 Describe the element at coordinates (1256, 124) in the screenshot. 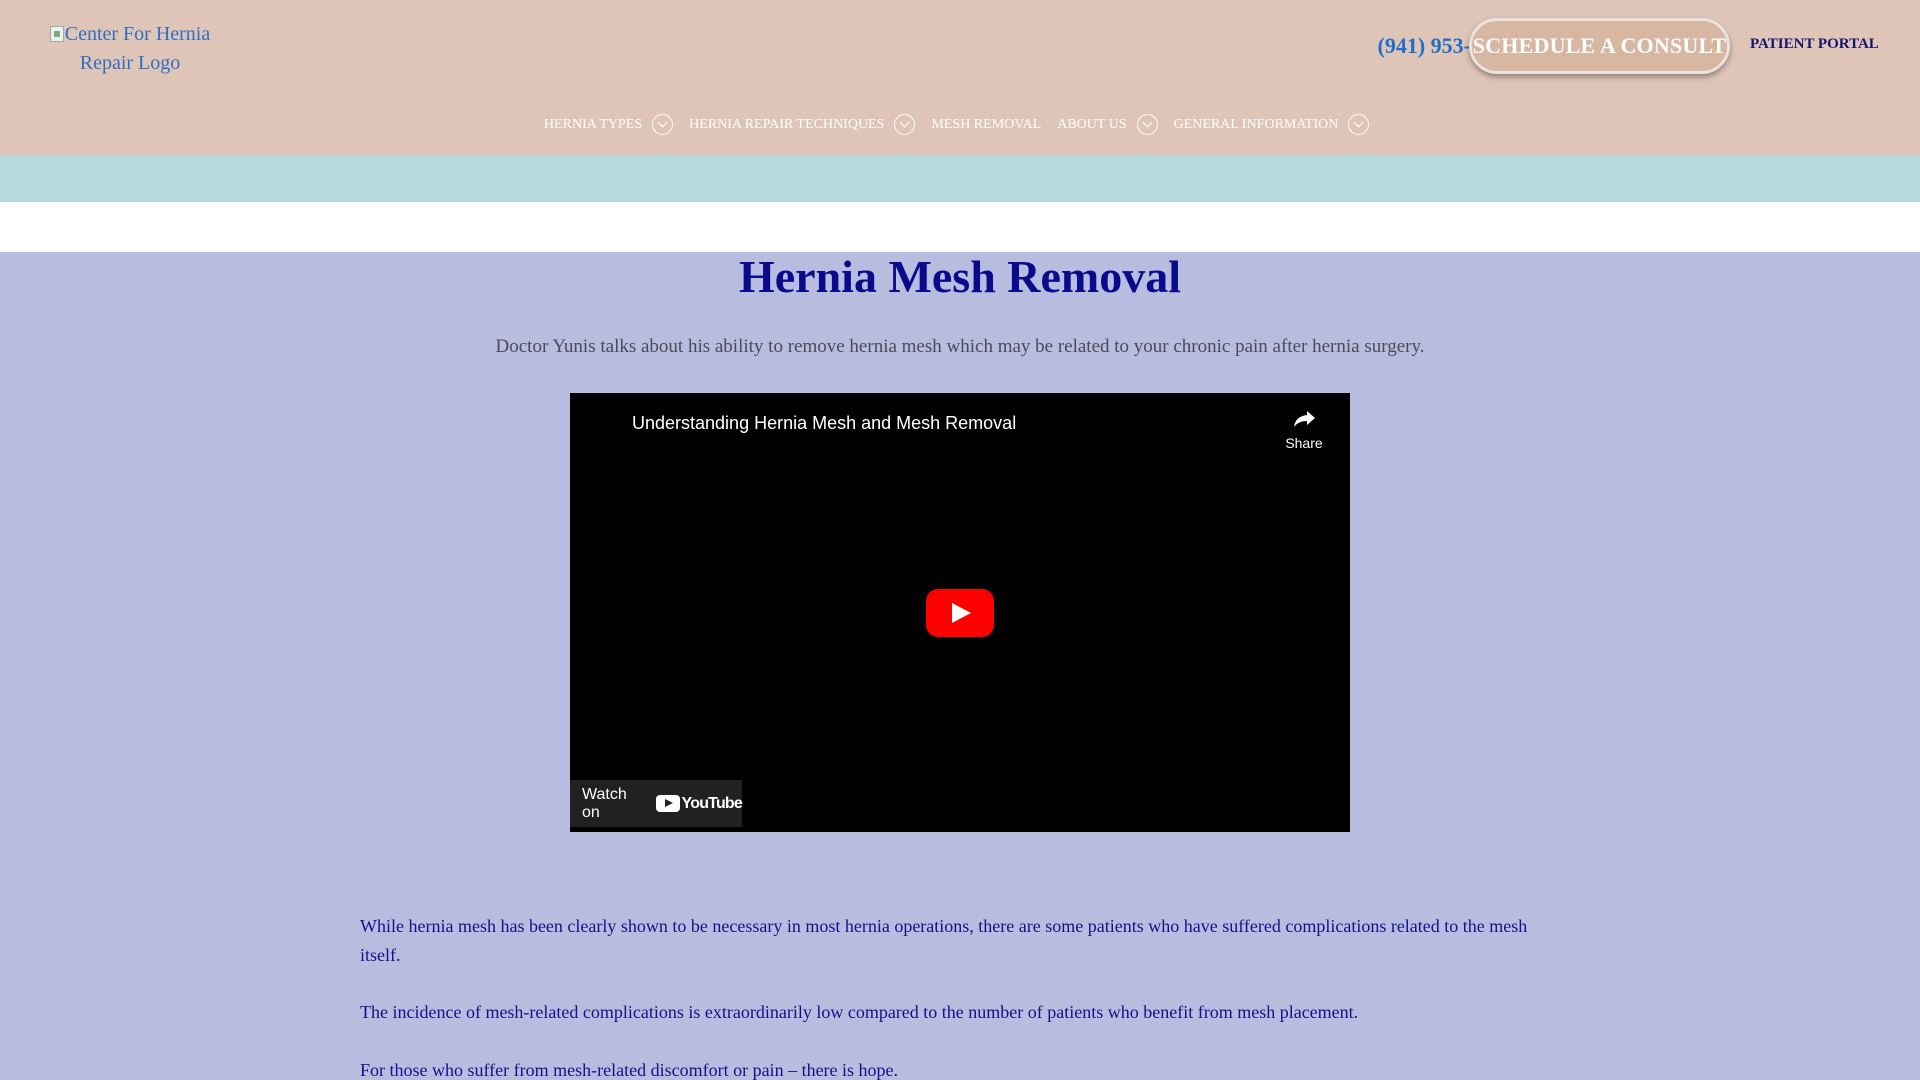

I see `nav-item-label: GENERAL INFORMATION` at that location.